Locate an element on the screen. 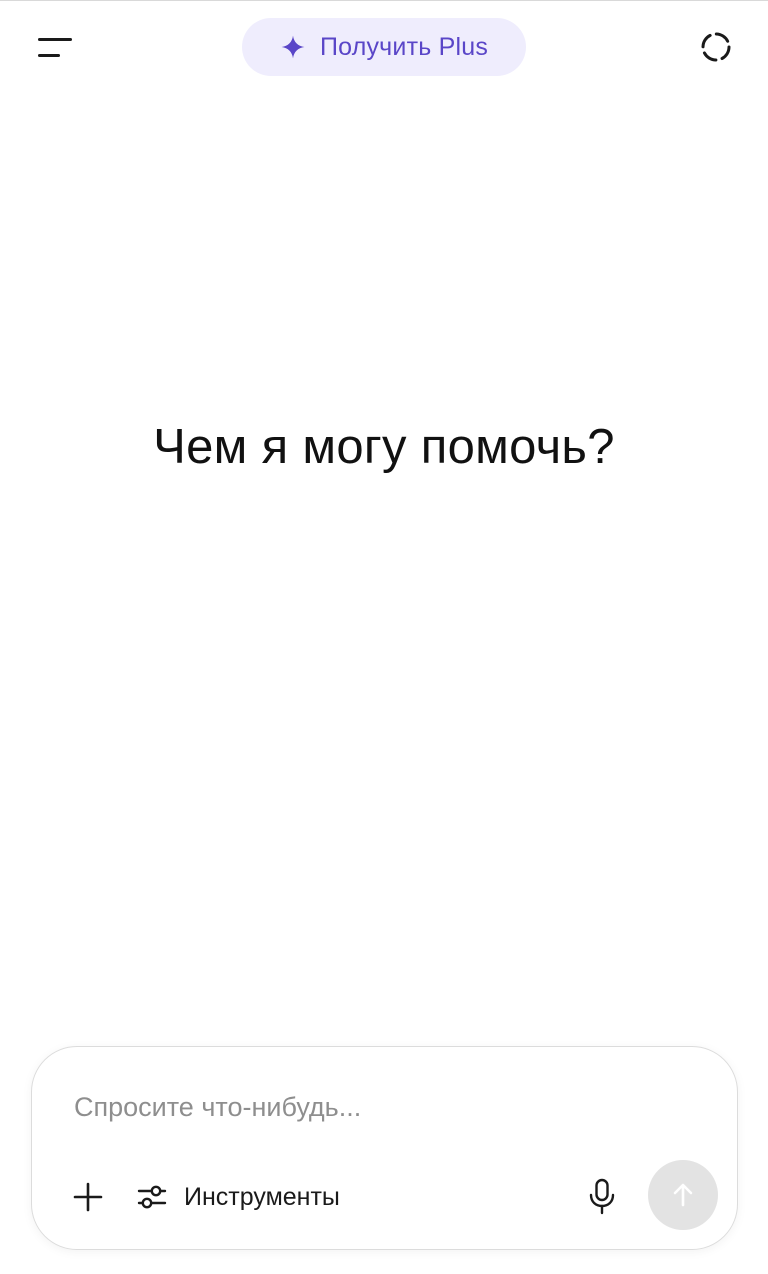  microphone-icon is located at coordinates (602, 1196).